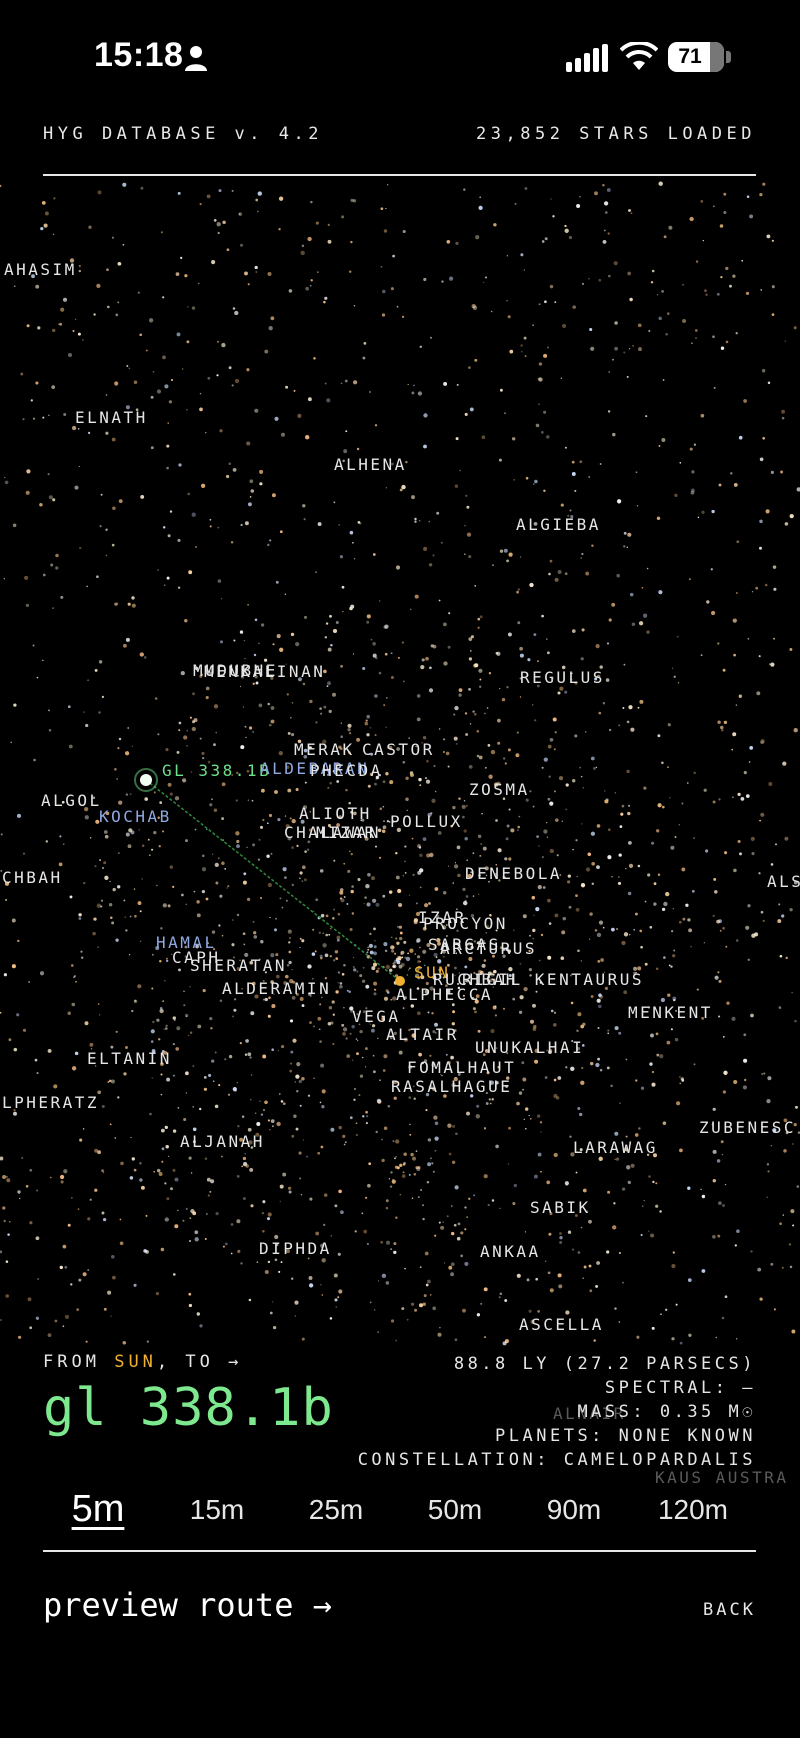  What do you see at coordinates (455, 1510) in the screenshot?
I see `tab-50m: 50m` at bounding box center [455, 1510].